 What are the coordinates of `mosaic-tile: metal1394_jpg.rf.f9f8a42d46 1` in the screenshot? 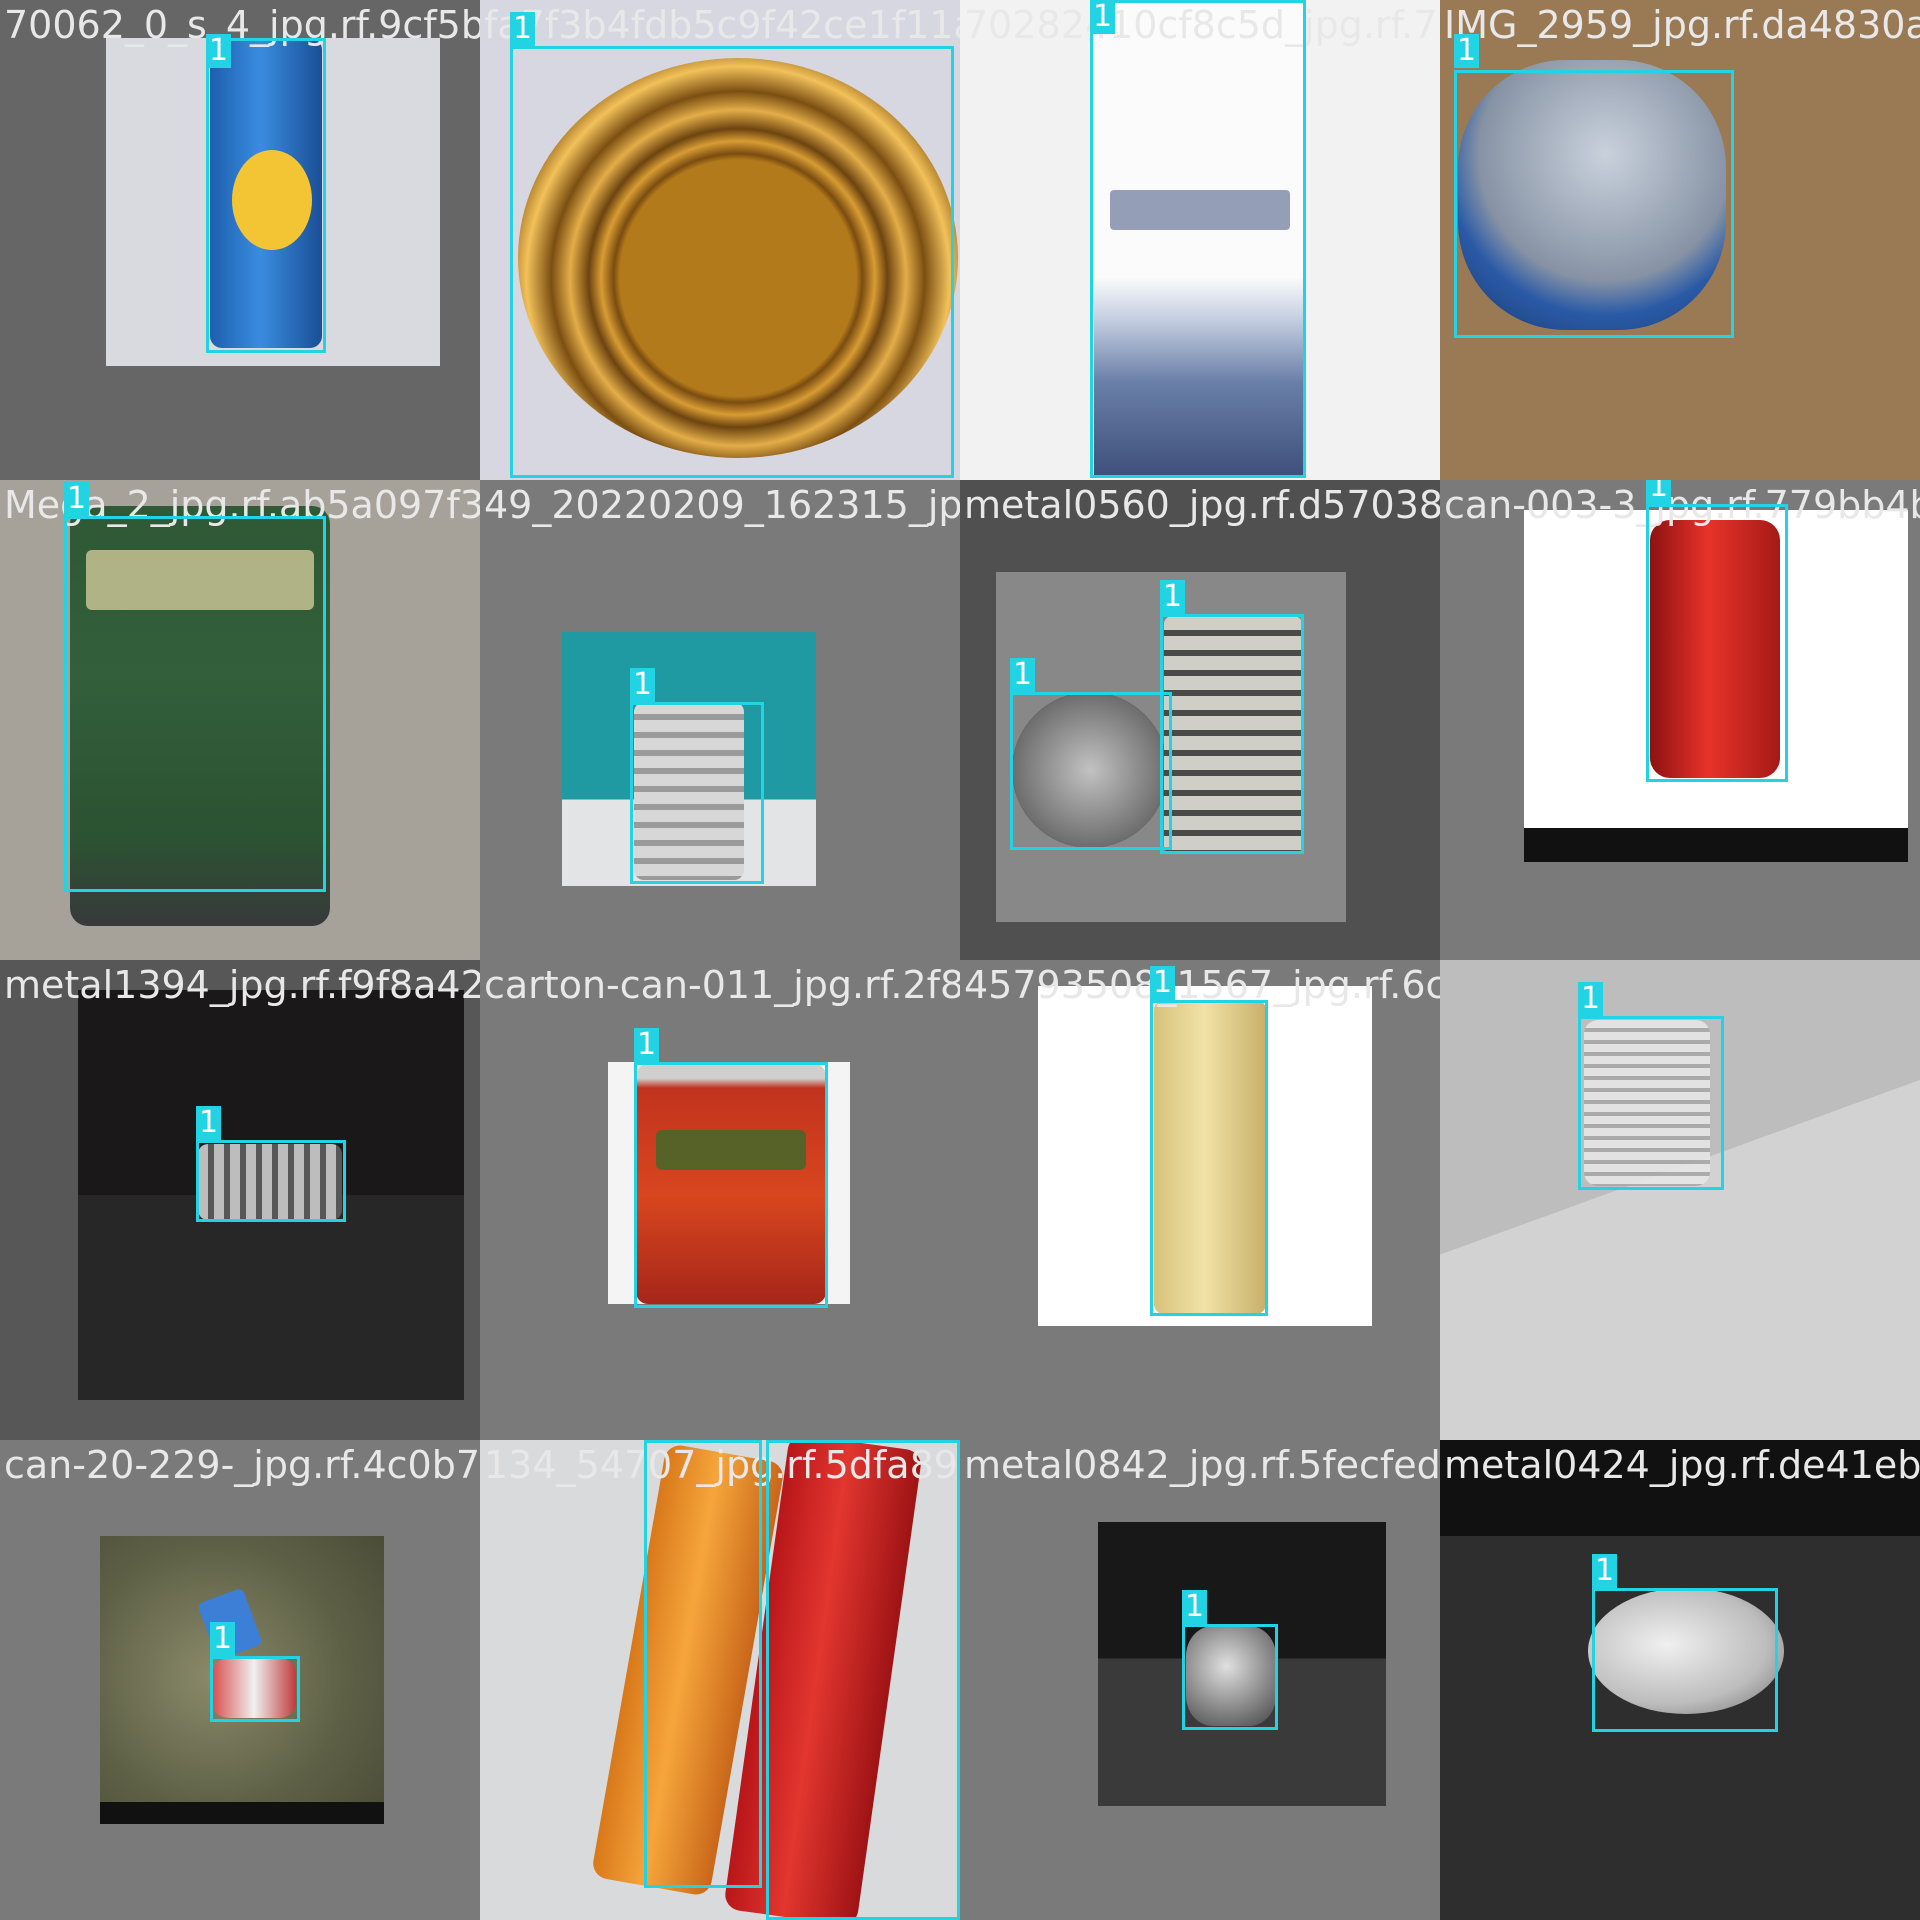 It's located at (240, 1200).